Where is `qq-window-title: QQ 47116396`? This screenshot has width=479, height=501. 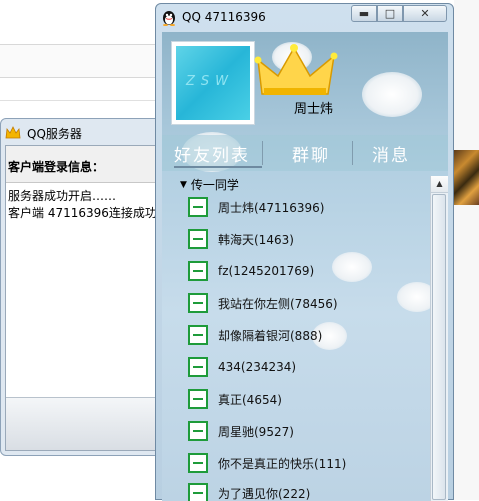
qq-window-title: QQ 47116396 is located at coordinates (224, 17).